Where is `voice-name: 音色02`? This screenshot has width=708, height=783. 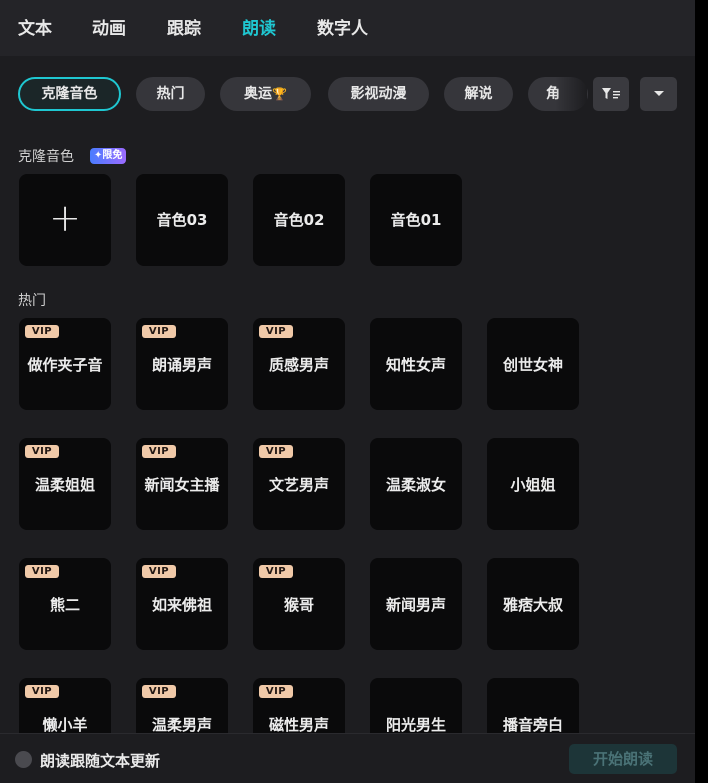
voice-name: 音色02 is located at coordinates (299, 220).